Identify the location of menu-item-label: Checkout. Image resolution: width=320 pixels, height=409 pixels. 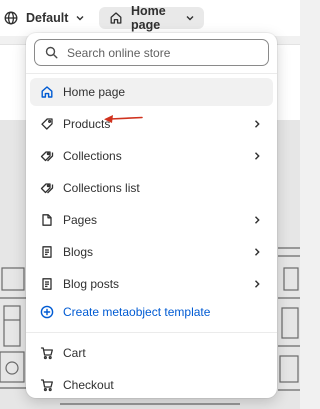
(88, 385).